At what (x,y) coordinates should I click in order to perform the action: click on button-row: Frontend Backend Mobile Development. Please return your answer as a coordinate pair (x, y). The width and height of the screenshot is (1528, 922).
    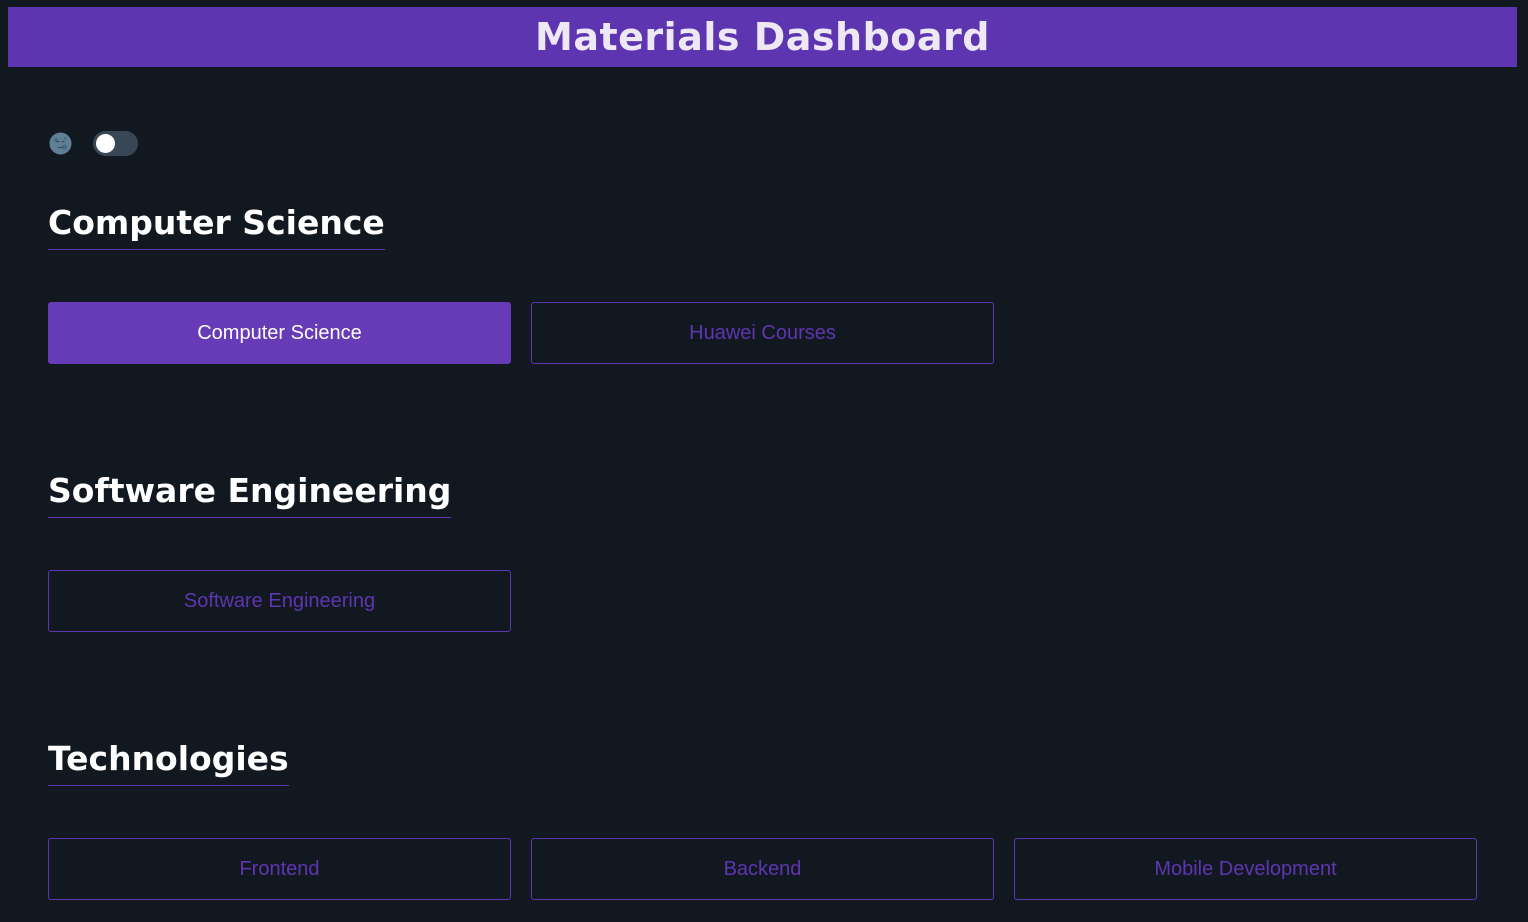
    Looking at the image, I should click on (762, 869).